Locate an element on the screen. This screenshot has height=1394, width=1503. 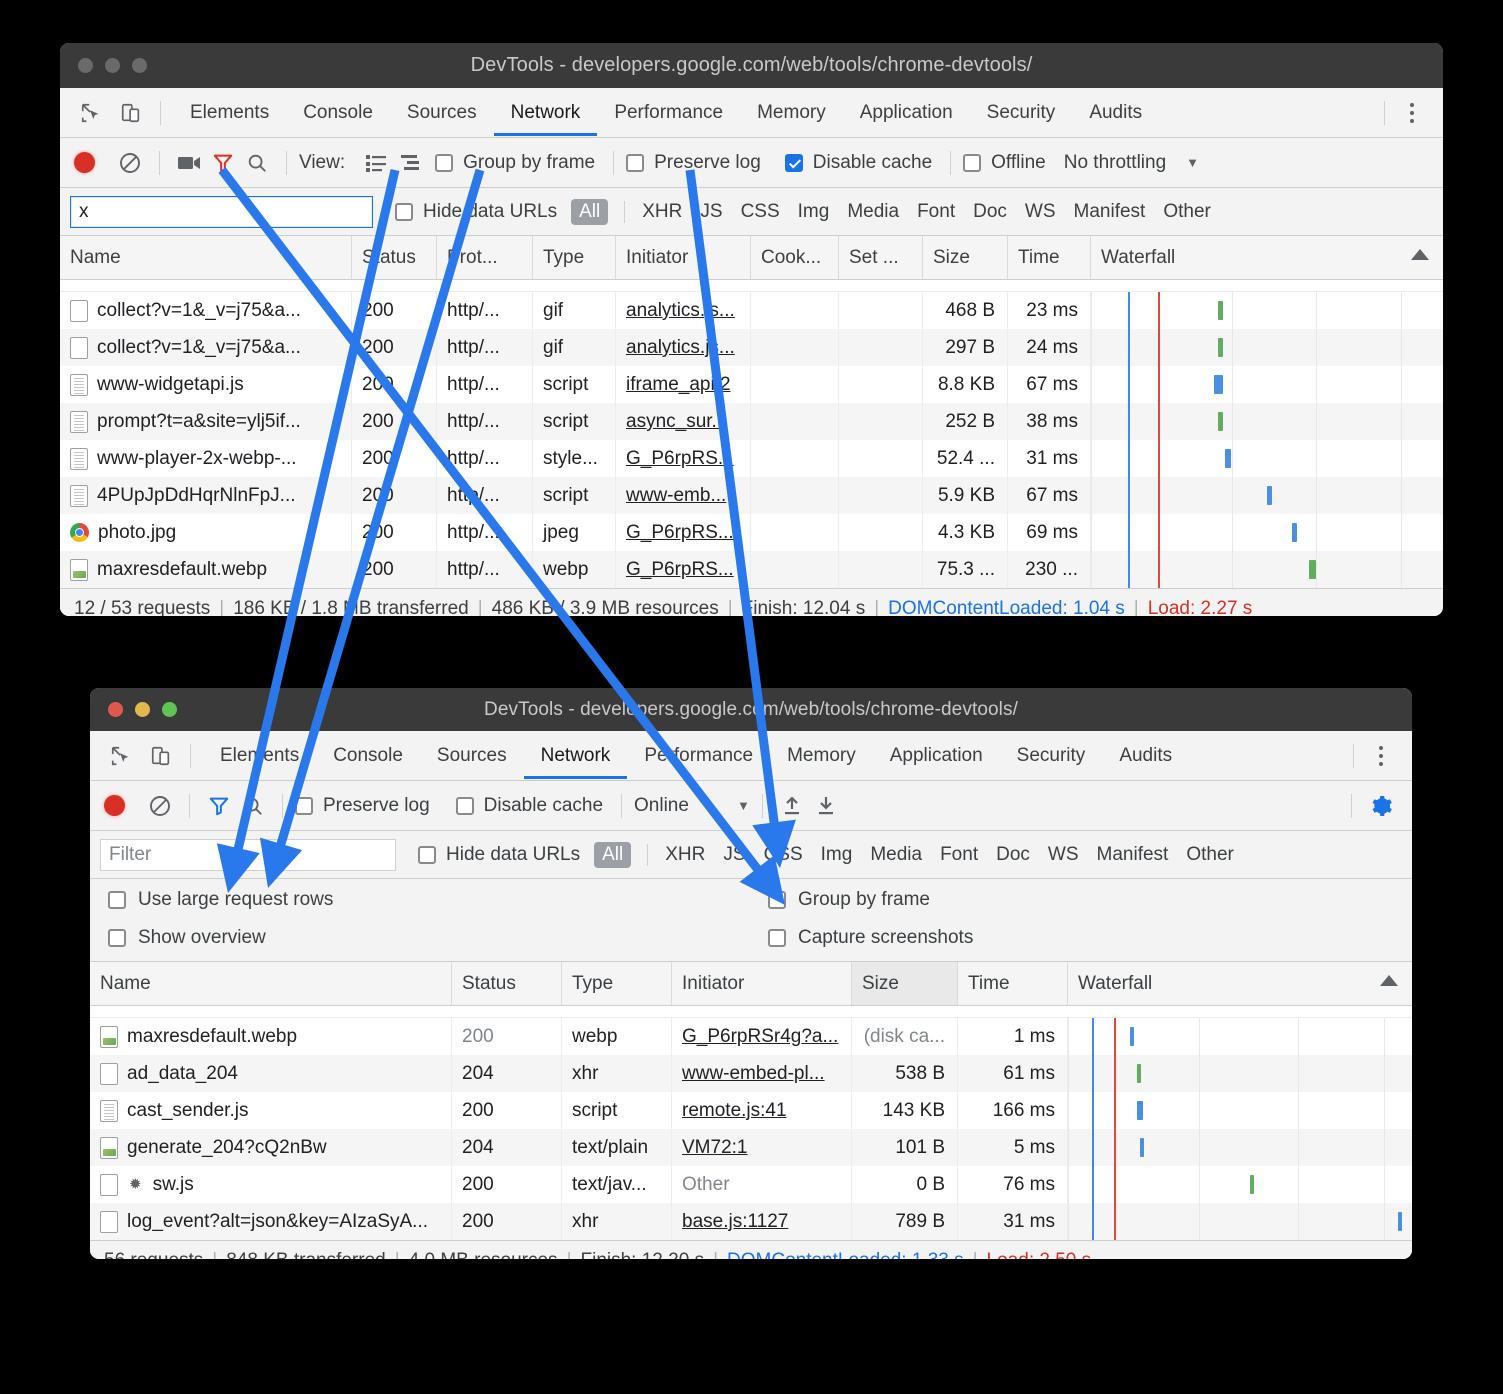
filter-type-css: CSS is located at coordinates (760, 212).